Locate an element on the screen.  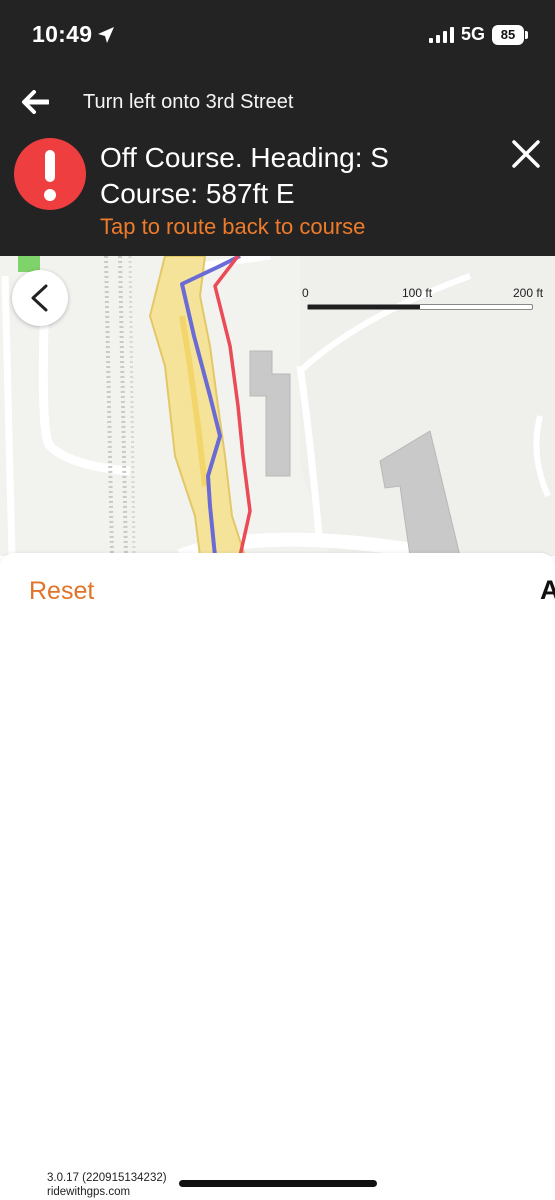
status-time: 10:49 is located at coordinates (62, 34).